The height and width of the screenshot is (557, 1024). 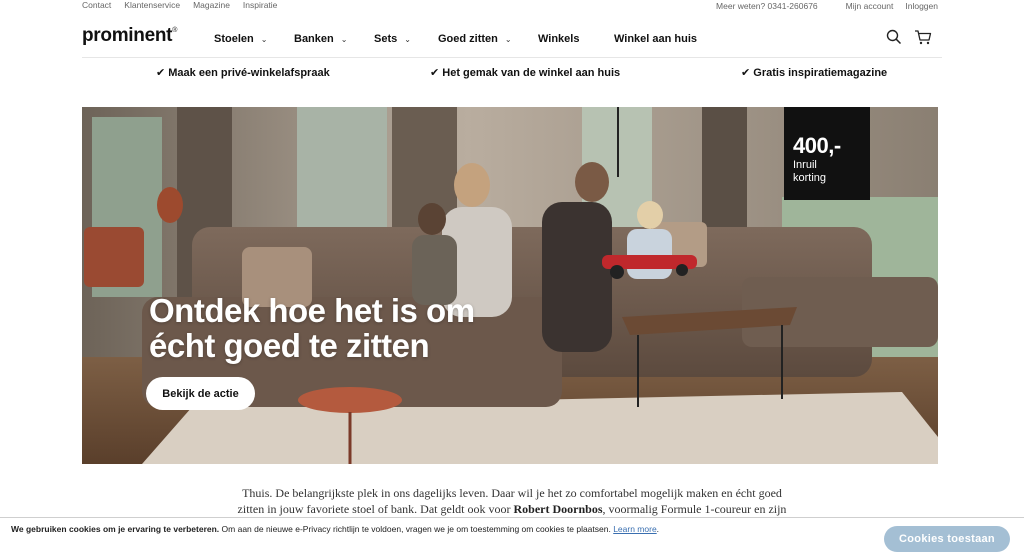 I want to click on nav-item-goed-zitten: Goed zitten ⌄, so click(x=488, y=39).